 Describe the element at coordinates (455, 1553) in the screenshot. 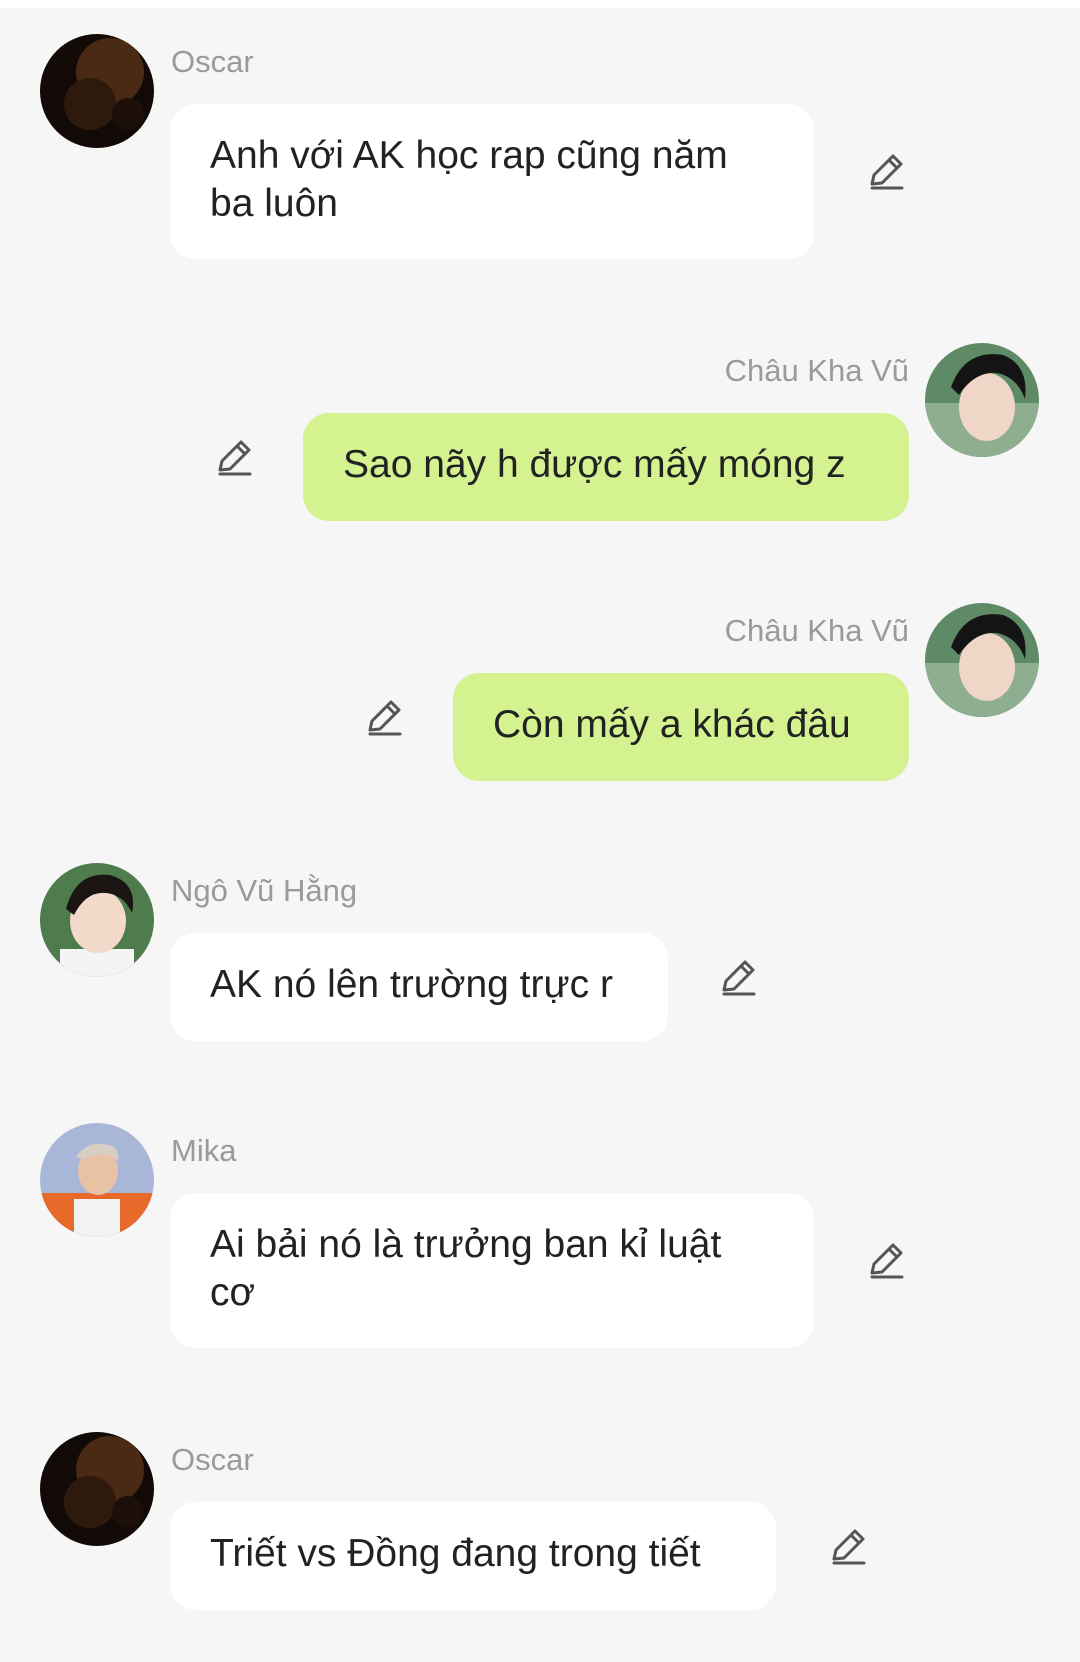

I see `message-text: Triết vs Đồng đang trong tiết` at that location.